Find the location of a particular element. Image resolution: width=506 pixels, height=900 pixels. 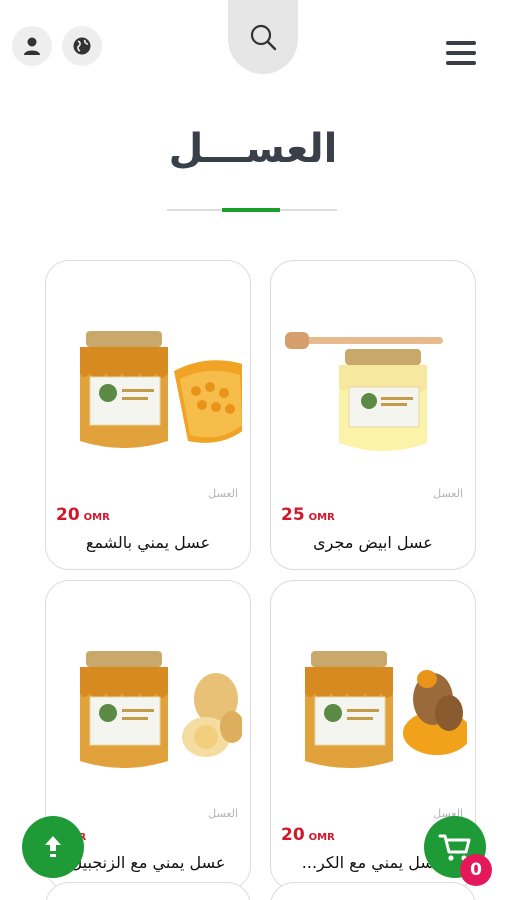

search-button is located at coordinates (263, 37).